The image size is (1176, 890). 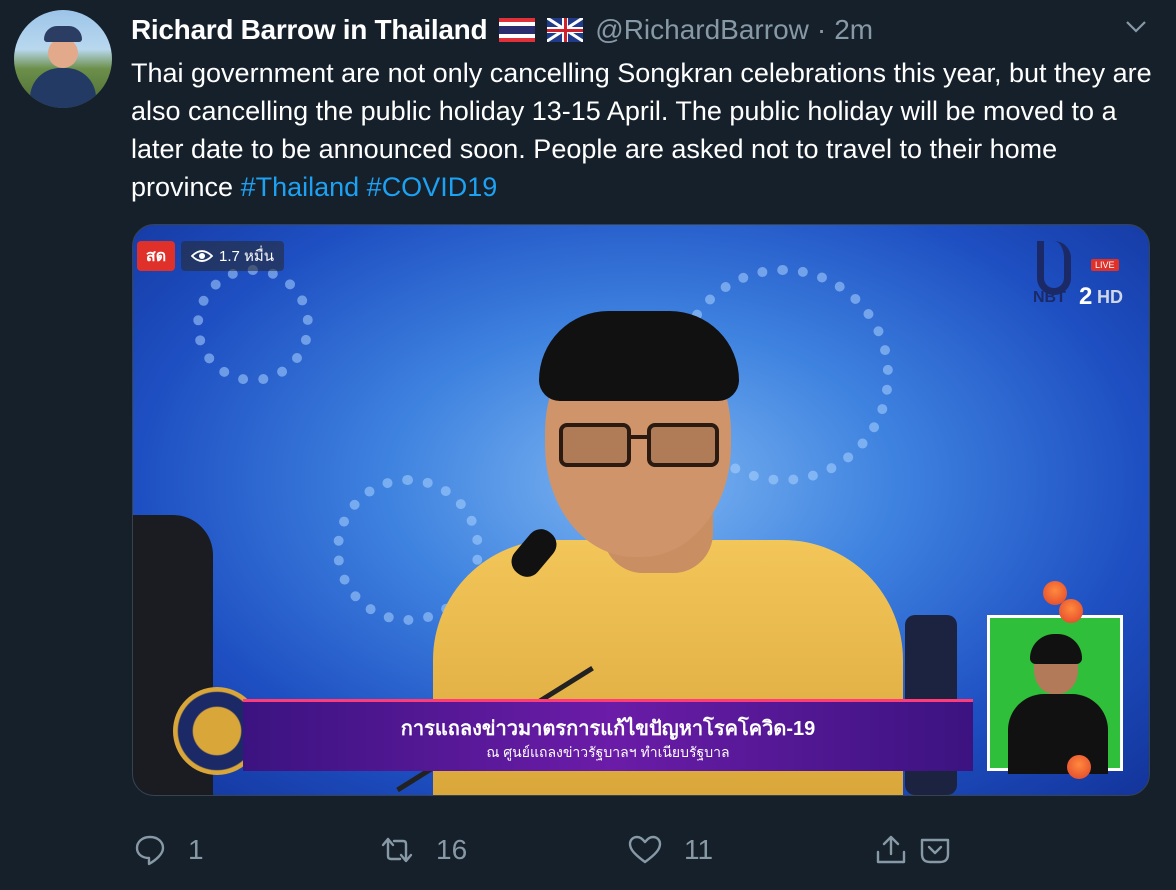 I want to click on sign-language-interpreter, so click(x=1055, y=694).